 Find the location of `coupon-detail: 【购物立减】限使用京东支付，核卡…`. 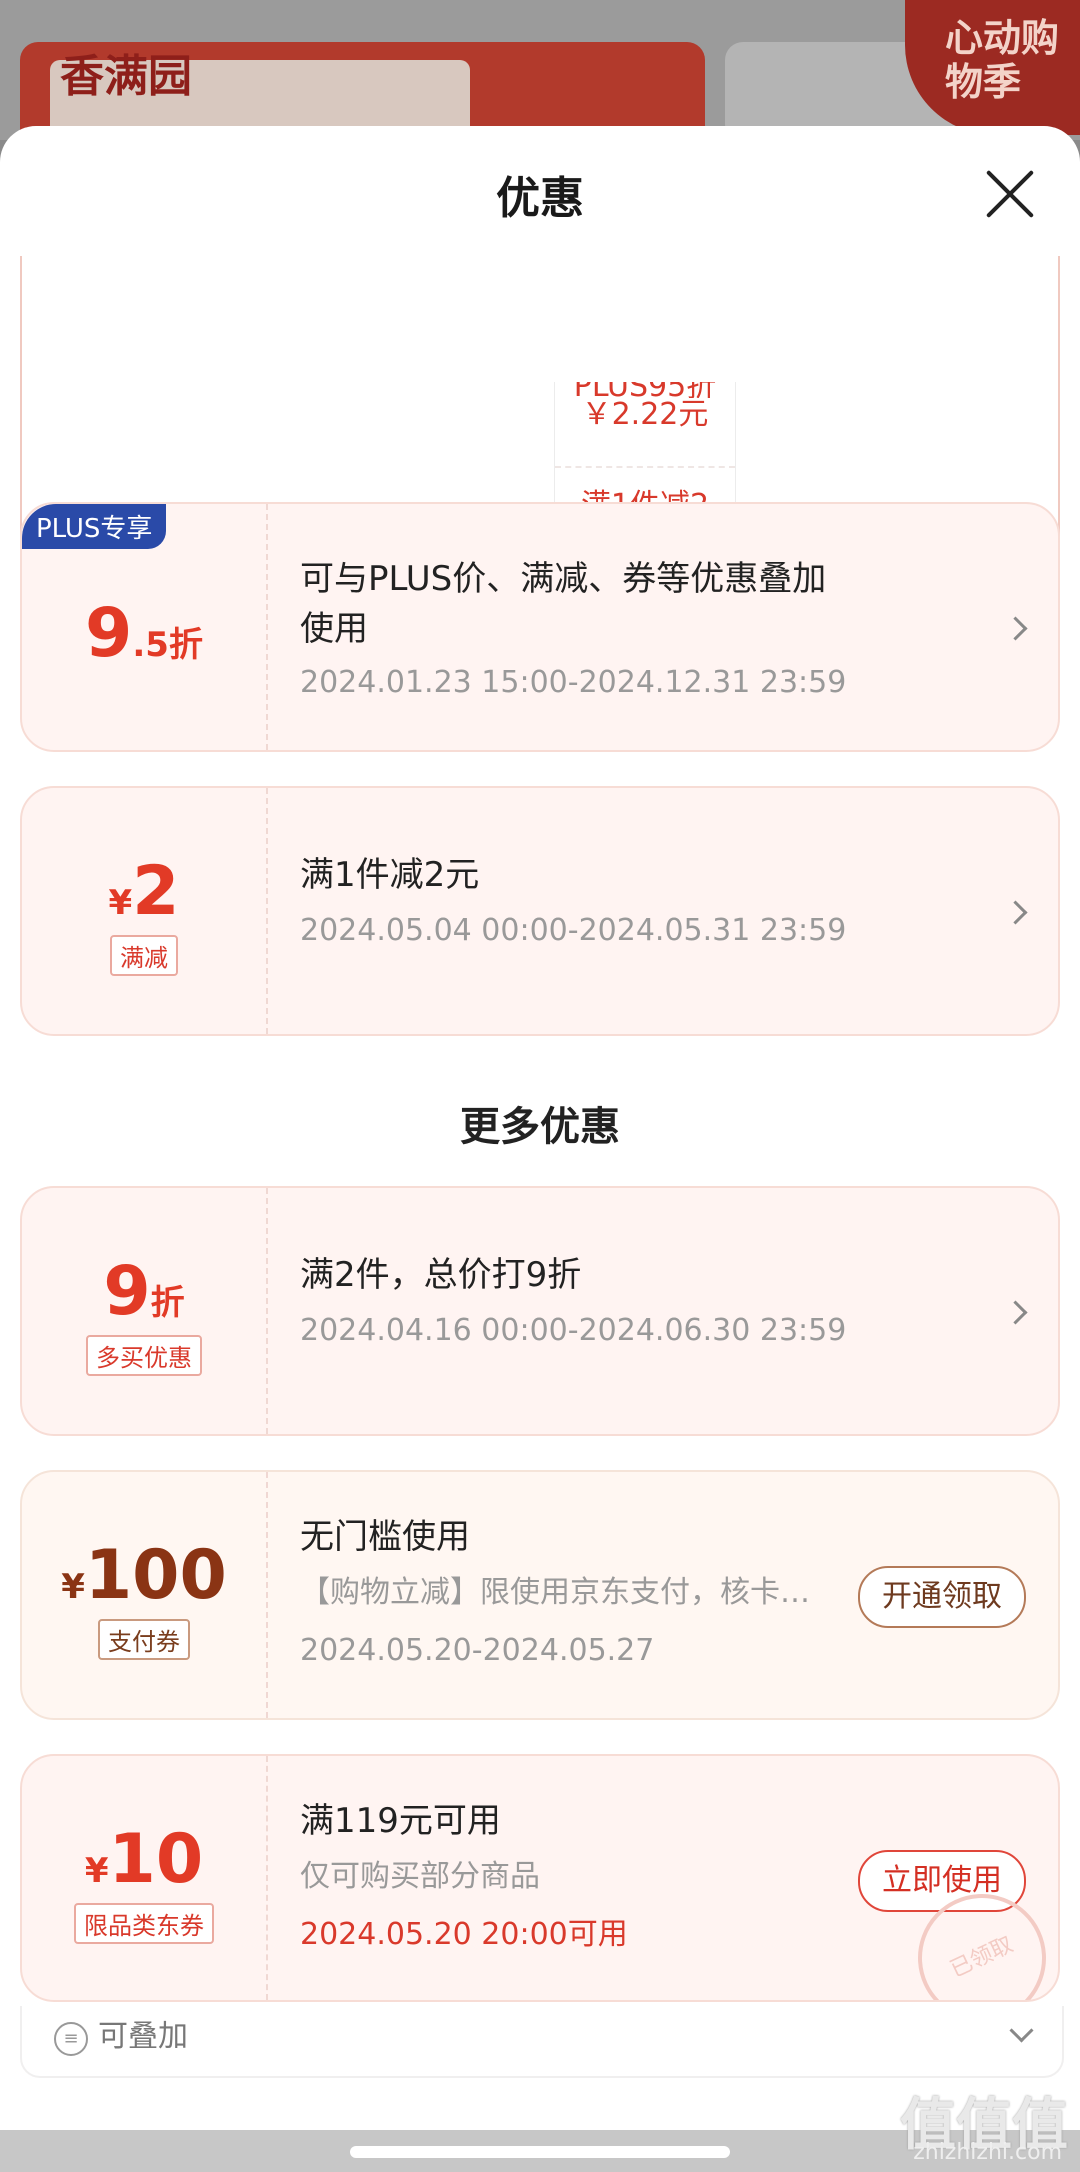

coupon-detail: 【购物立减】限使用京东支付，核卡… is located at coordinates (555, 1592).